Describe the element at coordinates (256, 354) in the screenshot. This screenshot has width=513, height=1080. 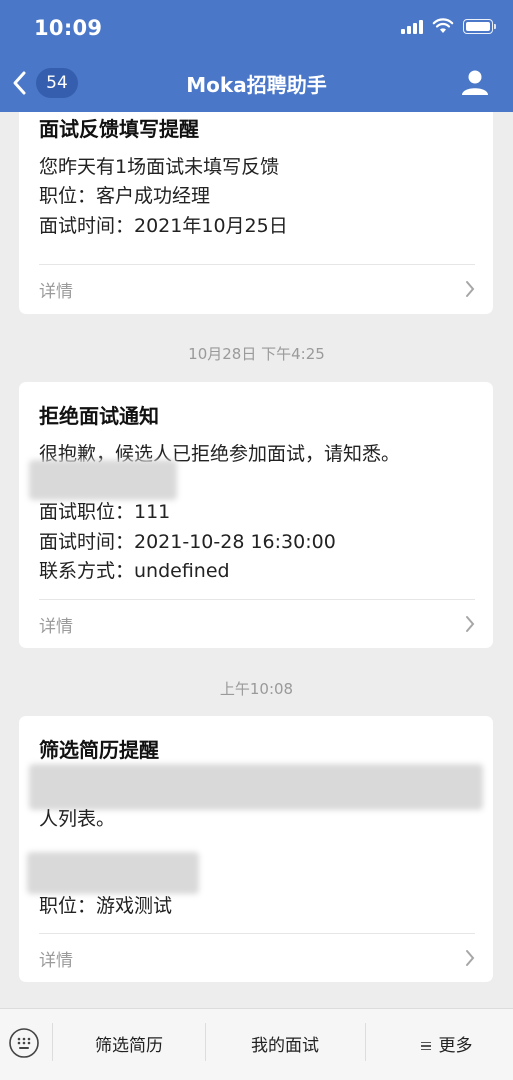
I see `timestamp: 10月28日 下午4:25` at that location.